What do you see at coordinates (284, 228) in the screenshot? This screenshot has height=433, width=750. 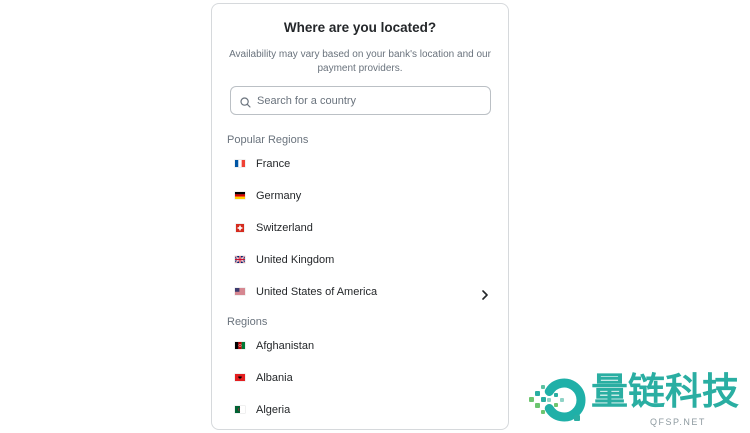 I see `region-item-label: Switzerland` at bounding box center [284, 228].